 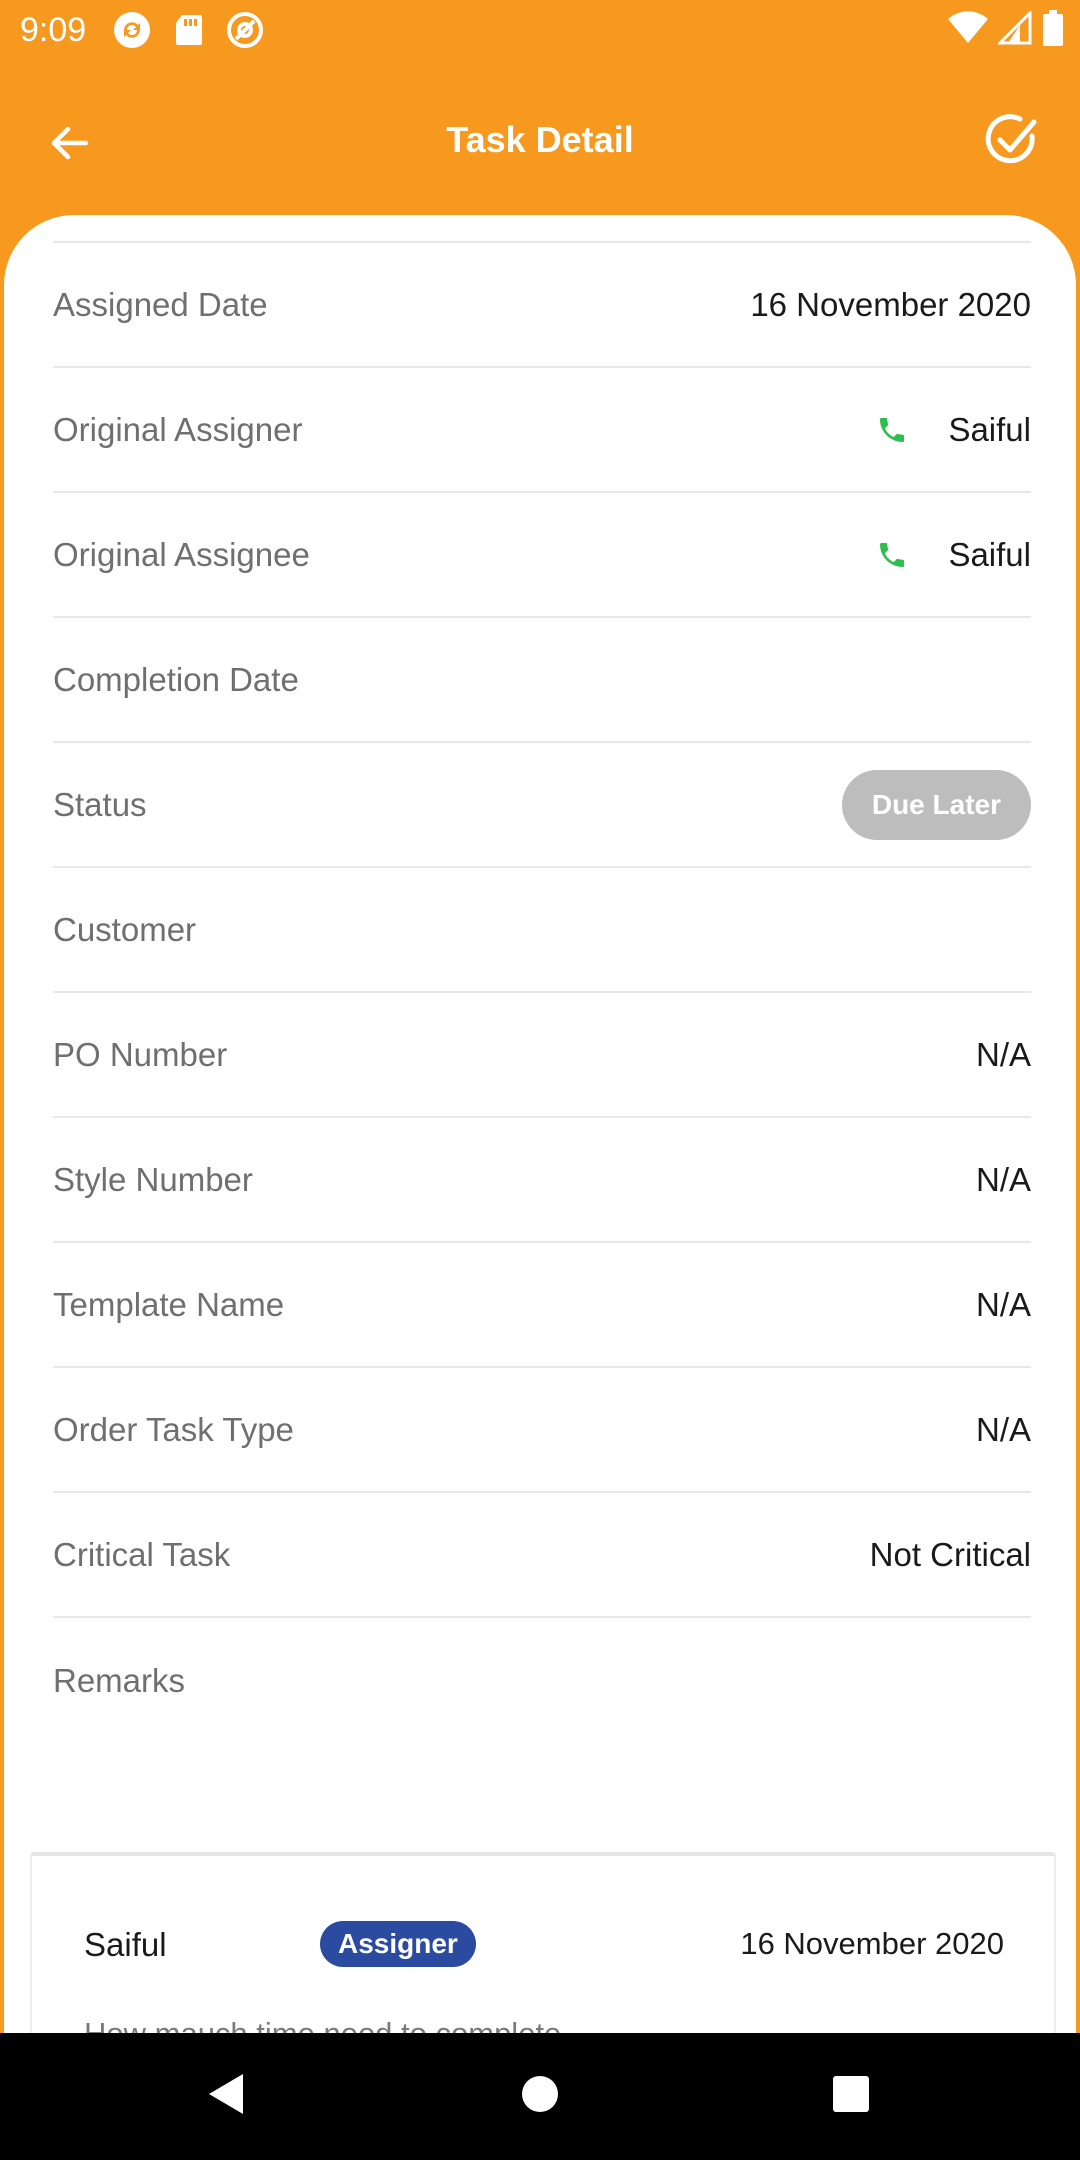 What do you see at coordinates (173, 1429) in the screenshot?
I see `row-label: Order Task Type` at bounding box center [173, 1429].